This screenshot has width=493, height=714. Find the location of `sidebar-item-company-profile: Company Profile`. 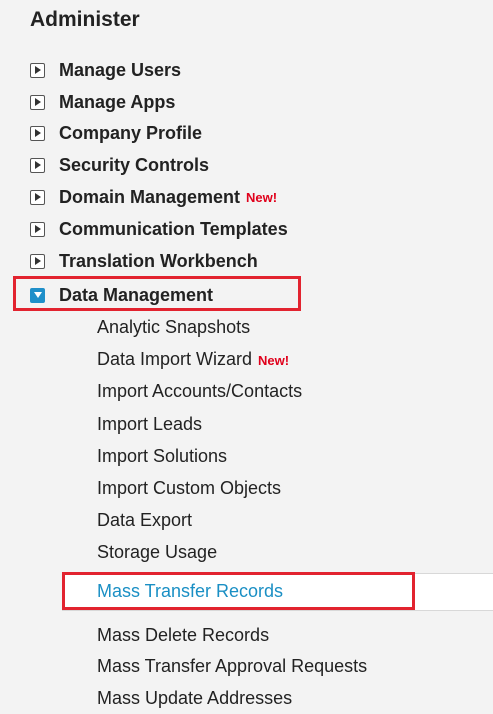

sidebar-item-company-profile: Company Profile is located at coordinates (116, 133).